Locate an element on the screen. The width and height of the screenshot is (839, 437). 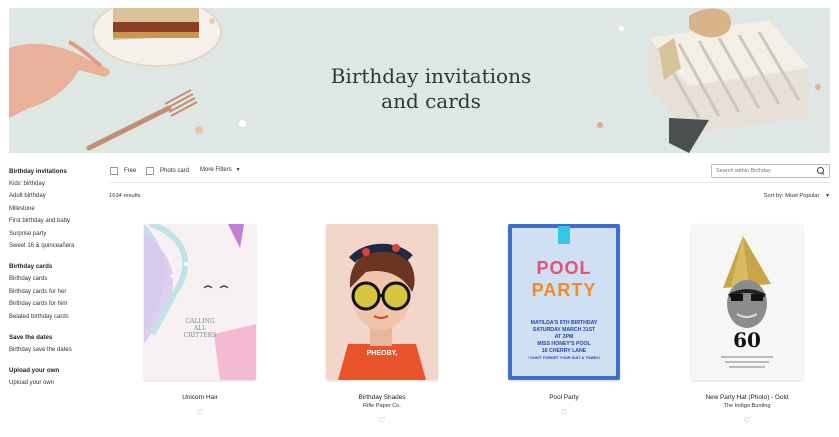
more-filters-label: More Filters is located at coordinates (216, 170).